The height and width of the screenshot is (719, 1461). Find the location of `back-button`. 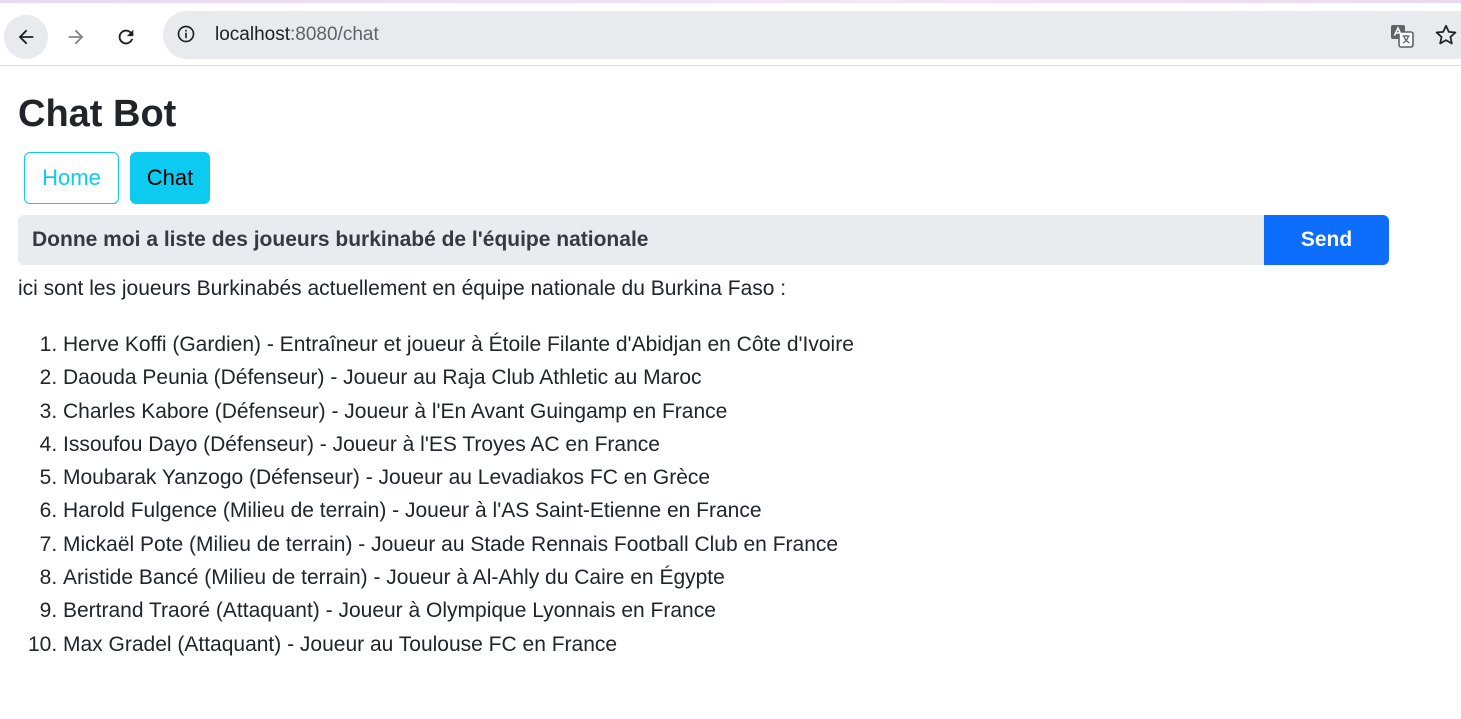

back-button is located at coordinates (26, 37).